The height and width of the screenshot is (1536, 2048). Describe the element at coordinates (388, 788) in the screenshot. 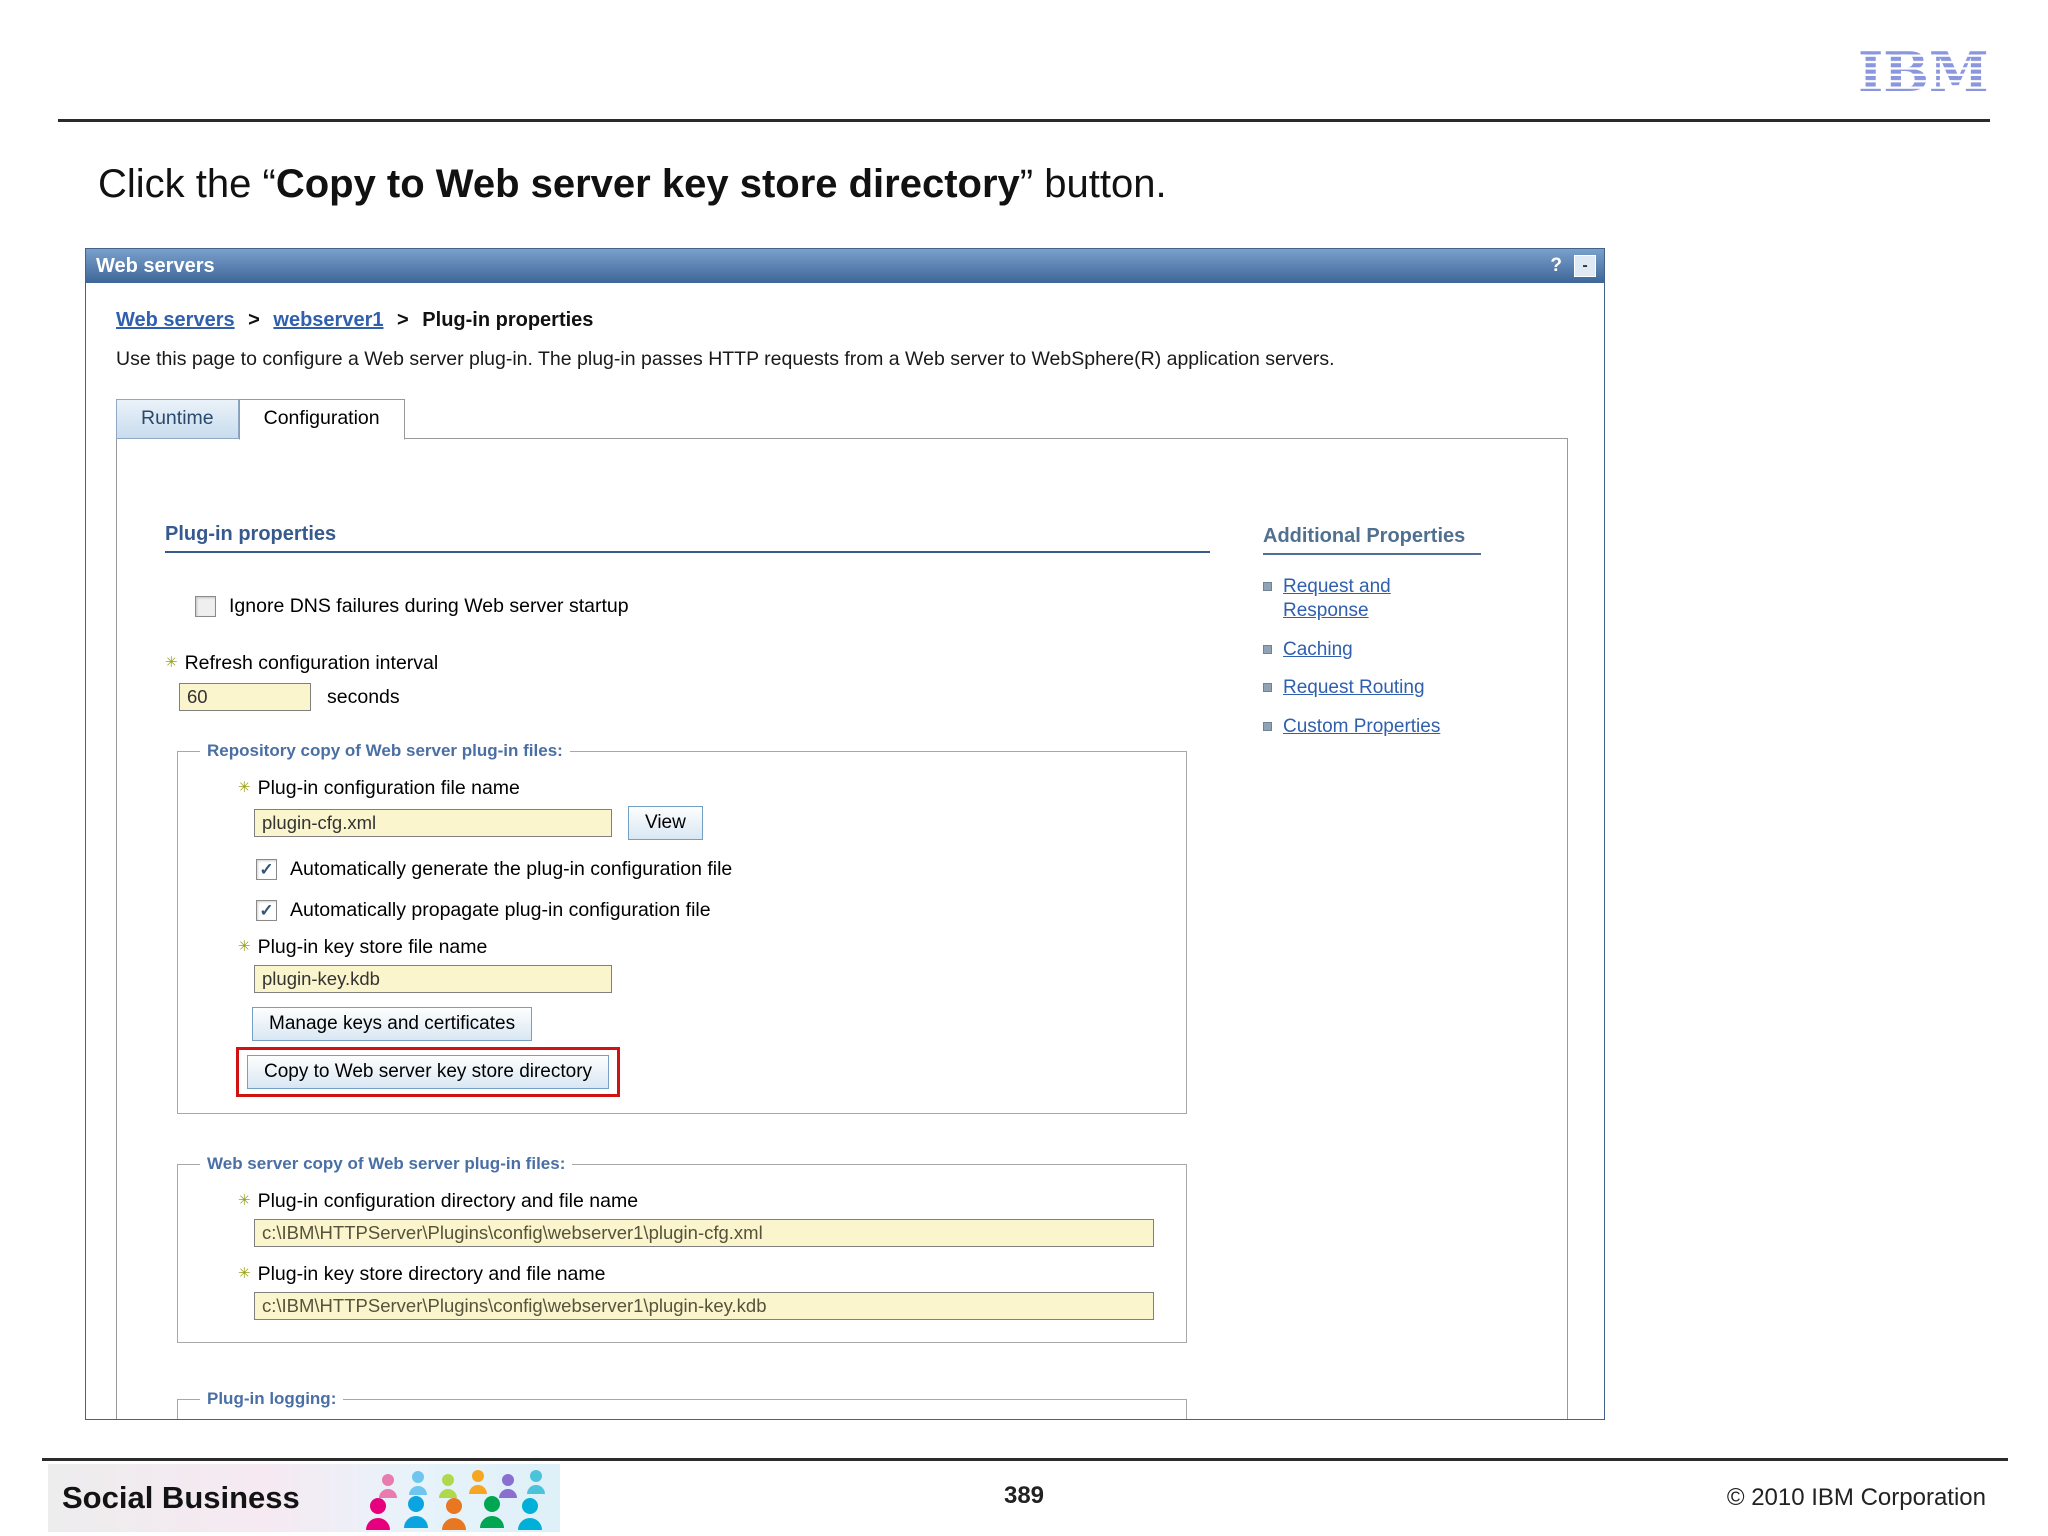

I see `config-file-label-text: Plug-in configuration file name` at that location.